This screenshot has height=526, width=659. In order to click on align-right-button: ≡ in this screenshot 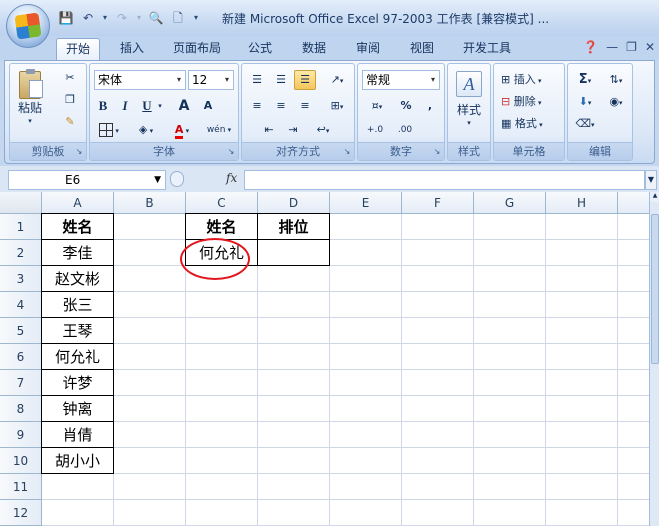, I will do `click(305, 106)`.